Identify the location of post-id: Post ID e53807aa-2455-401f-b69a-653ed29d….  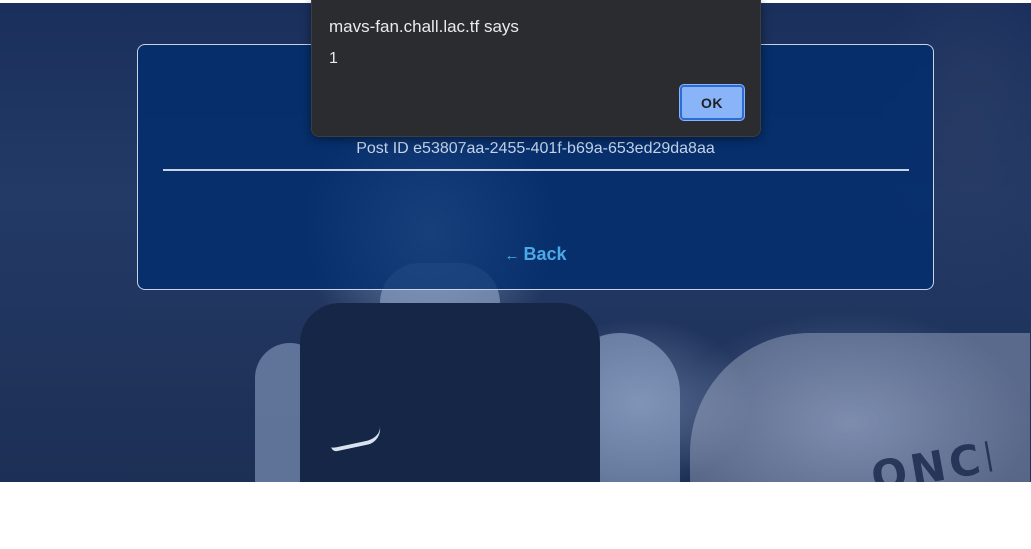
(535, 148).